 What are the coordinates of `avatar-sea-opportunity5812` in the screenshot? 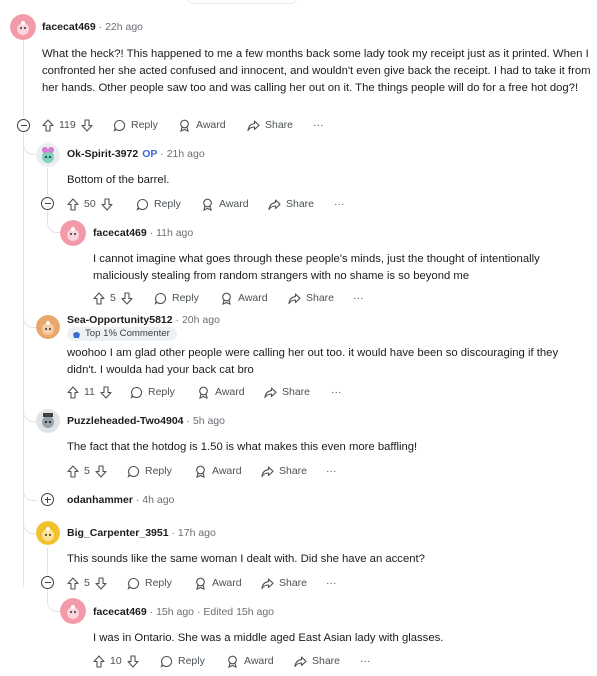 It's located at (48, 327).